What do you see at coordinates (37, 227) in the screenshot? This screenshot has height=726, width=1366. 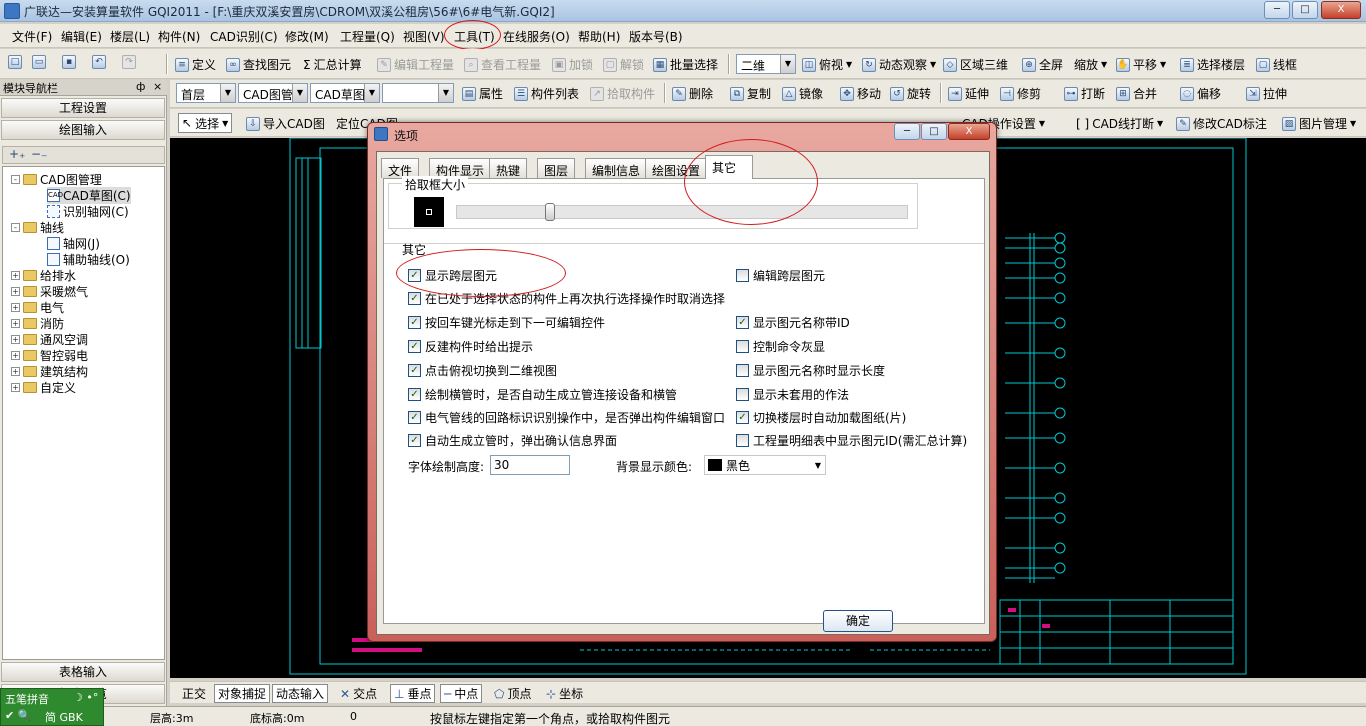 I see `tree-item-axis: - 轴线` at bounding box center [37, 227].